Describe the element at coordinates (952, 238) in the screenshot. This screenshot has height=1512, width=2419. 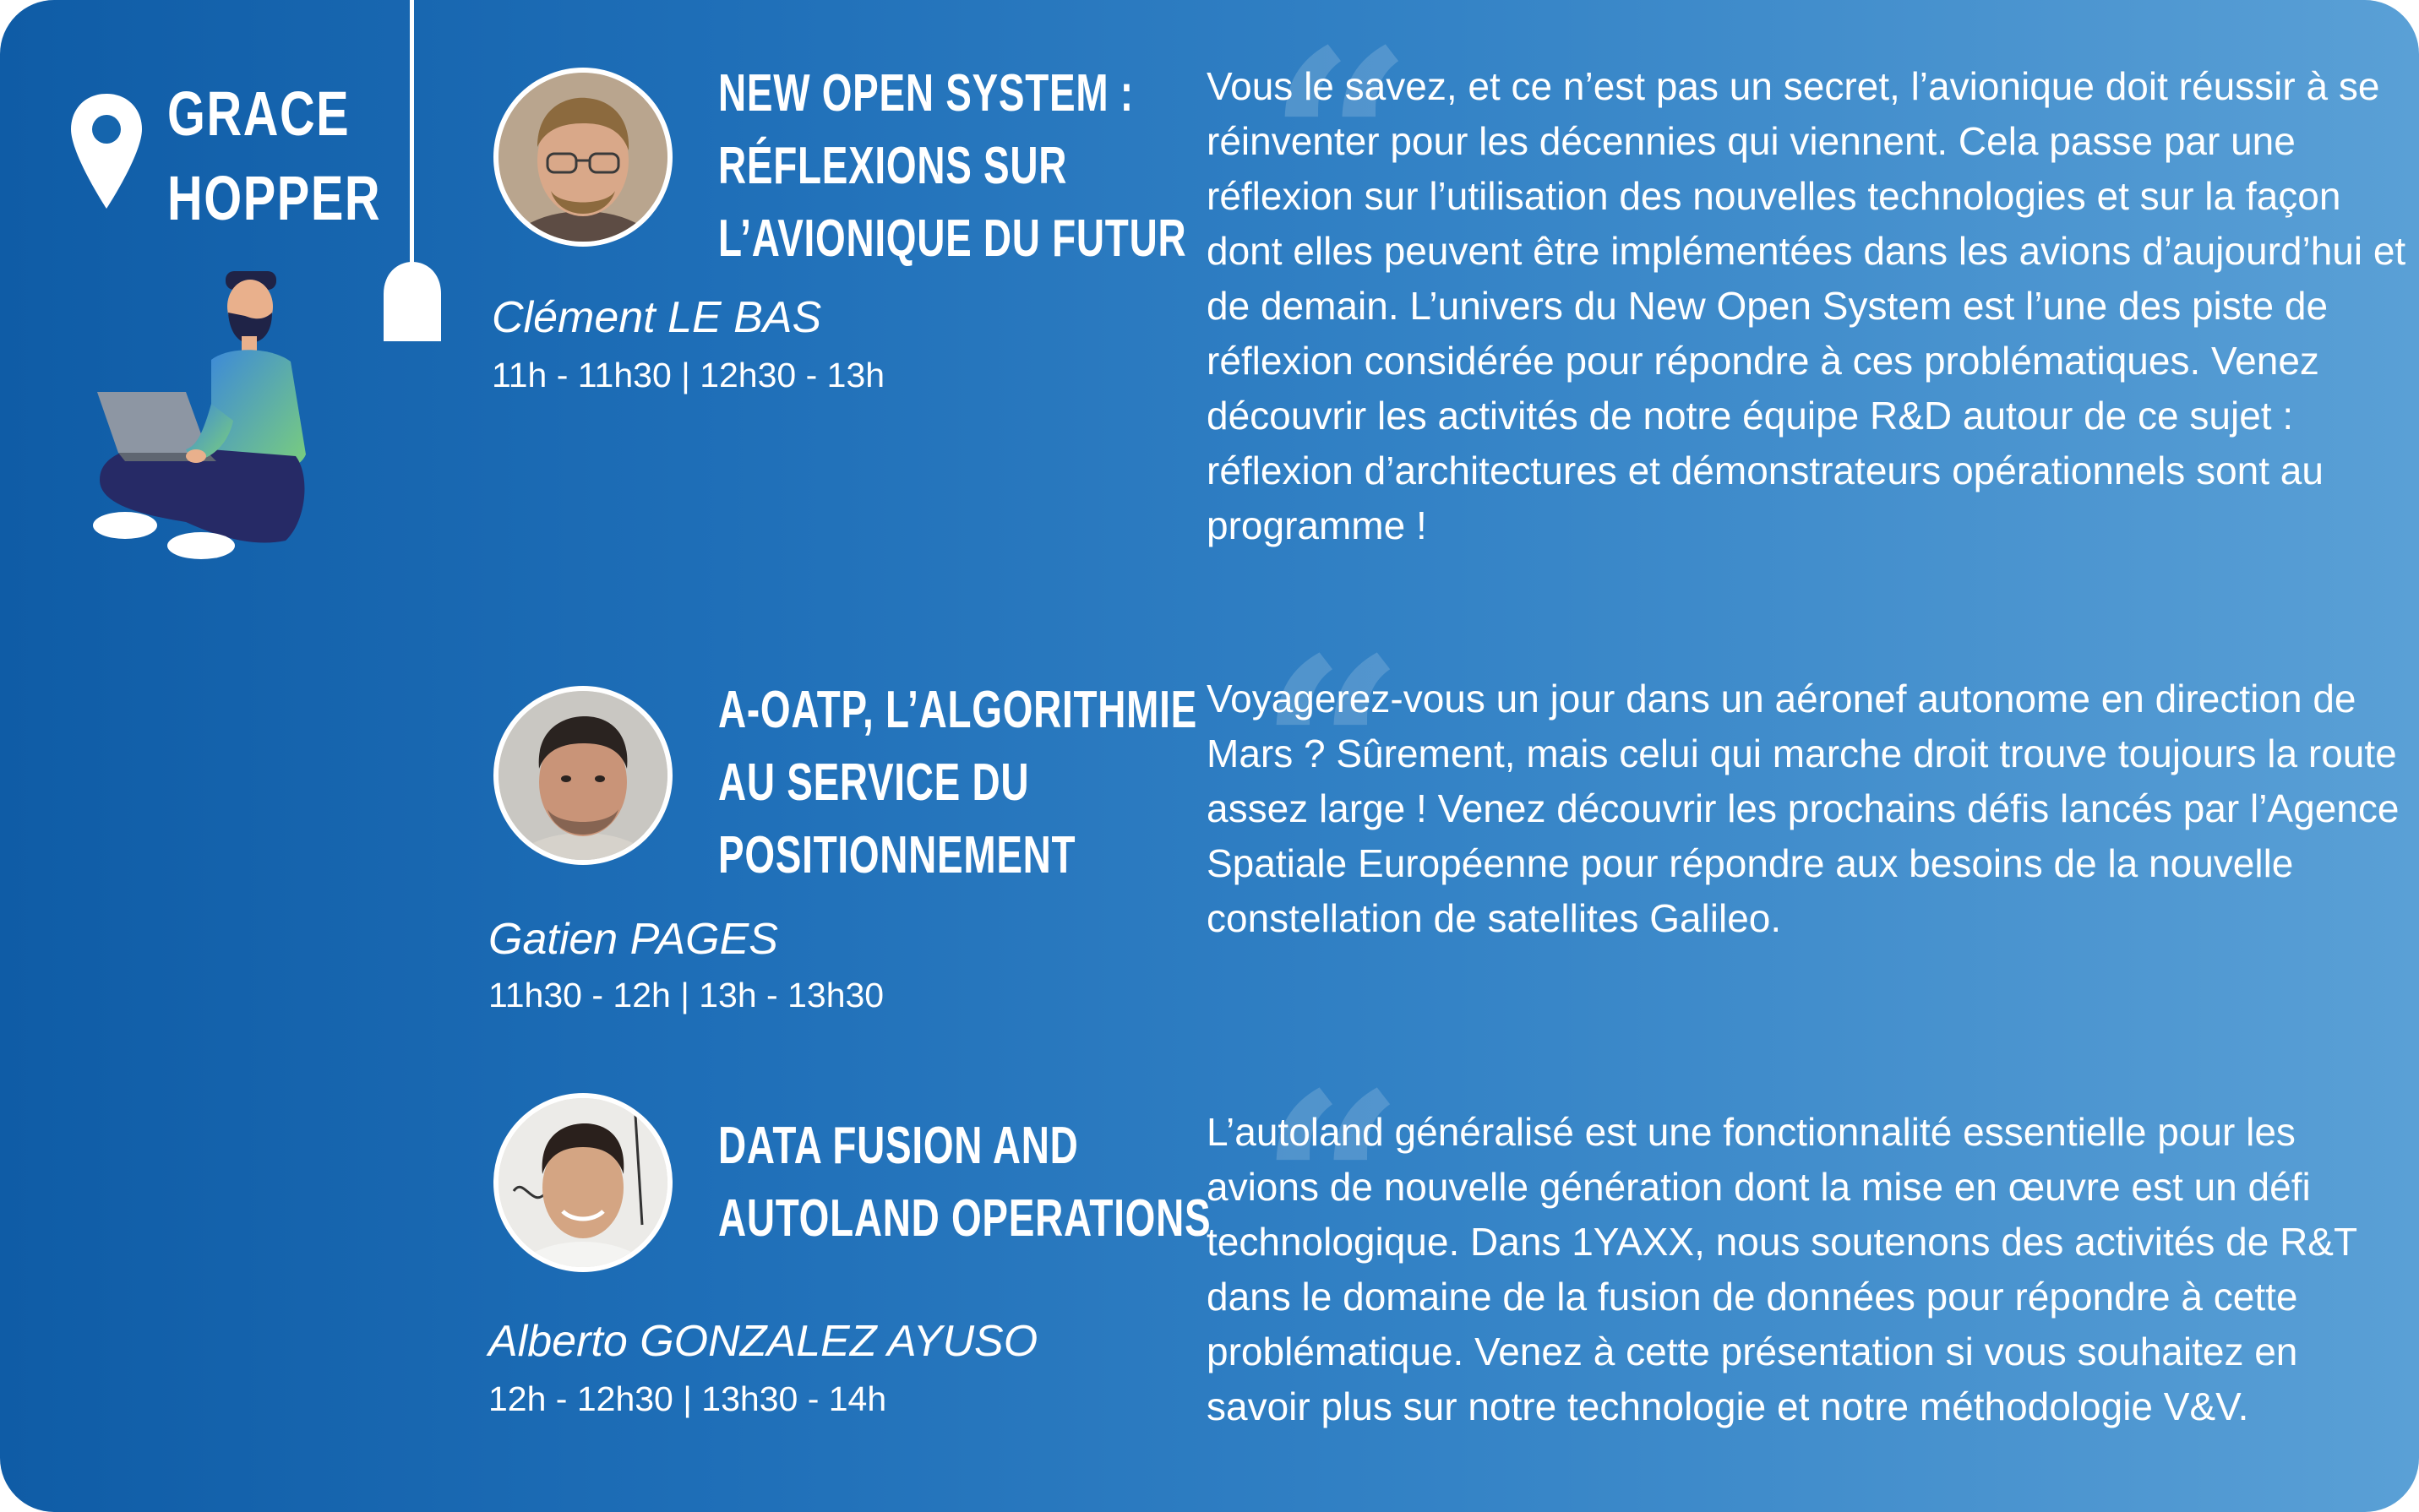
I see `talk-title-line: L’AVIONIQUE DU FUTUR` at that location.